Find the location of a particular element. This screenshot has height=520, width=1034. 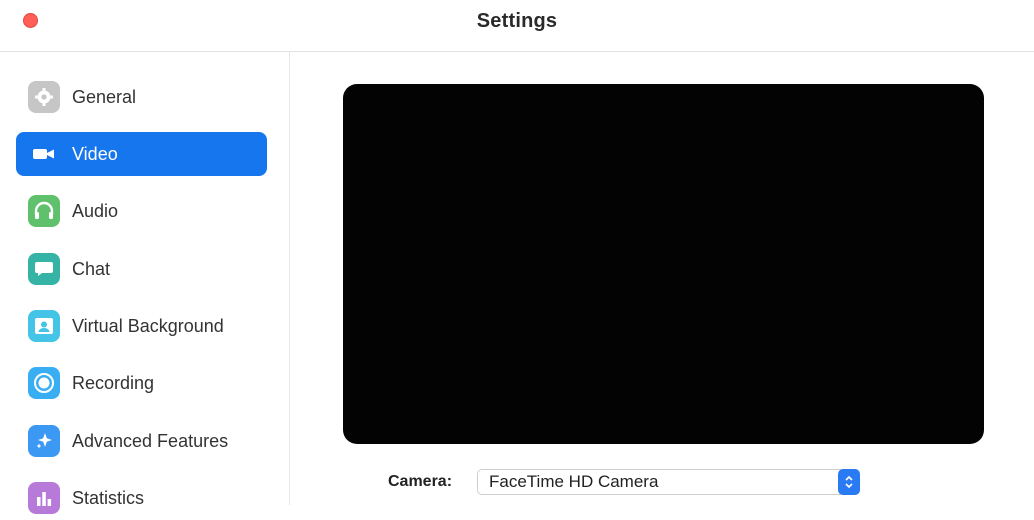

video-camera-icon is located at coordinates (44, 154).